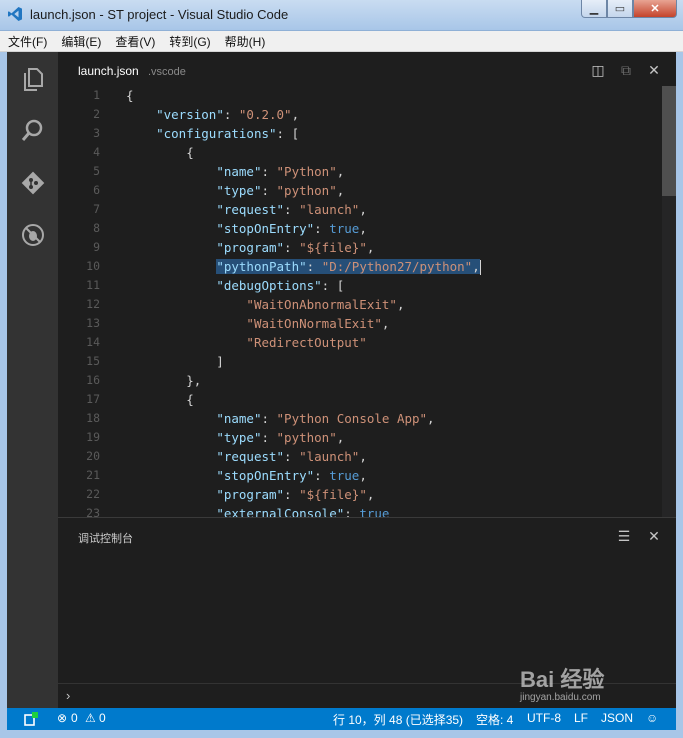 The image size is (683, 738). I want to click on line-text: "type": "python",, so click(235, 437).